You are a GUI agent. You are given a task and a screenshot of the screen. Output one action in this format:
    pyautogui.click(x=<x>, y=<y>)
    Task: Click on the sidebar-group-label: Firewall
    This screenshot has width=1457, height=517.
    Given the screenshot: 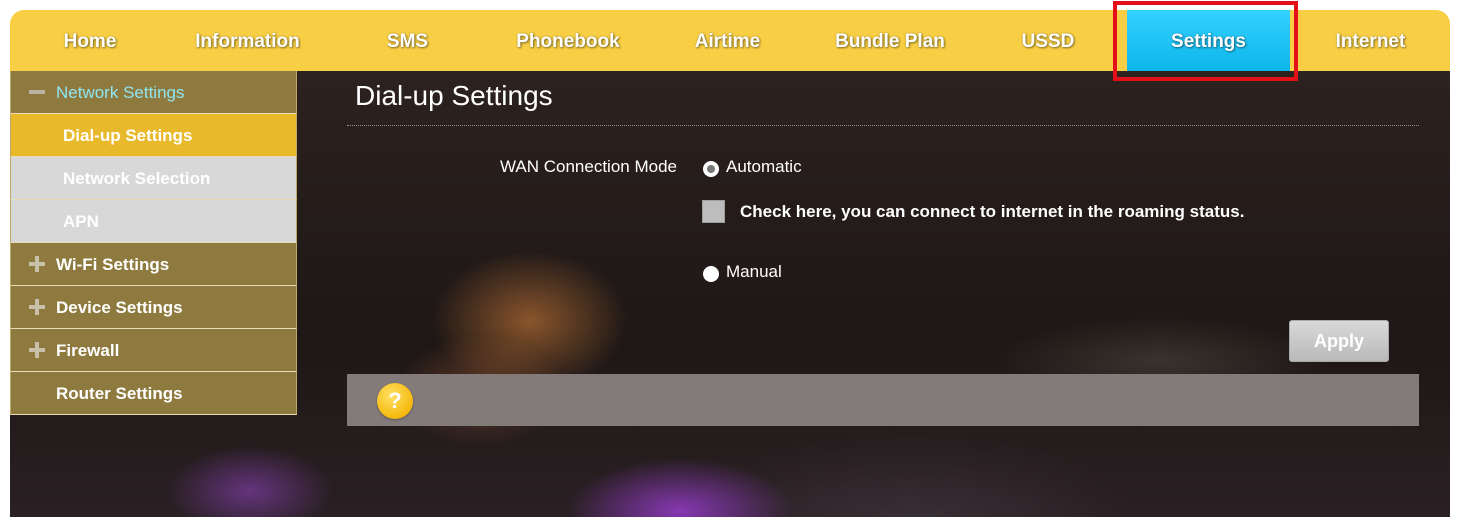 What is the action you would take?
    pyautogui.click(x=88, y=350)
    